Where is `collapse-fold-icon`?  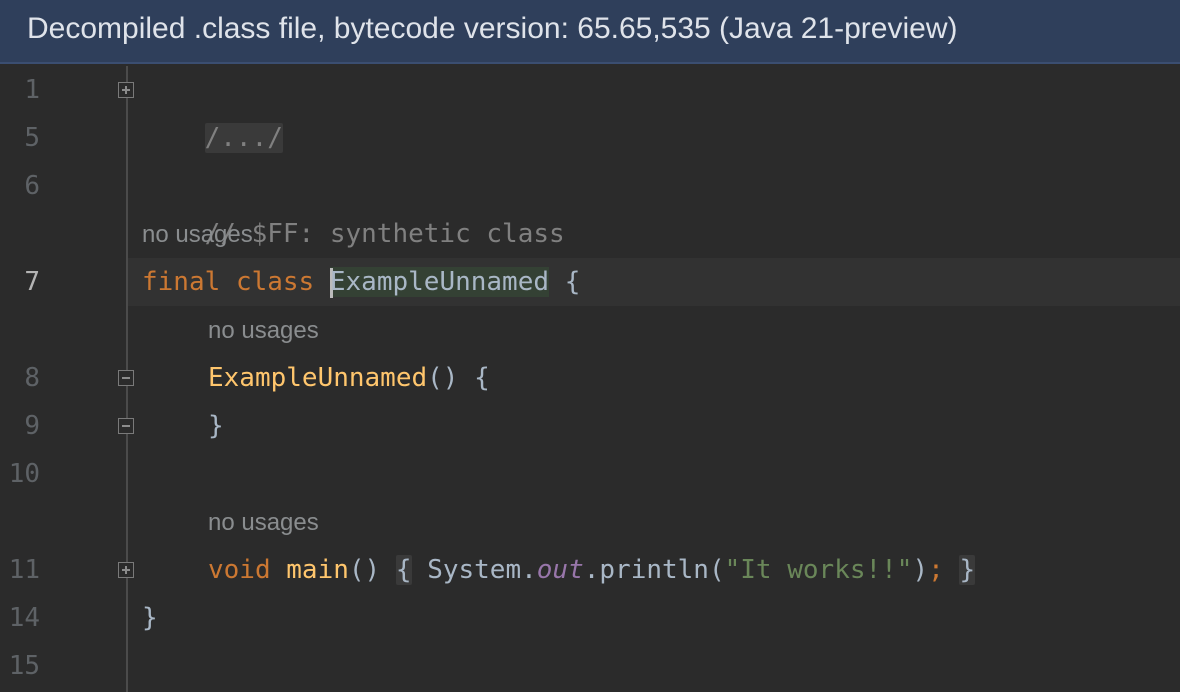 collapse-fold-icon is located at coordinates (126, 378).